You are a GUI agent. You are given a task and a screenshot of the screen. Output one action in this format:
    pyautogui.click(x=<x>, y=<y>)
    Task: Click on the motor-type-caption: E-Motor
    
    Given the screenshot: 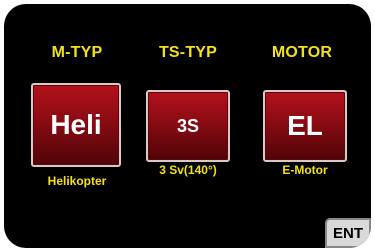 What is the action you would take?
    pyautogui.click(x=305, y=170)
    